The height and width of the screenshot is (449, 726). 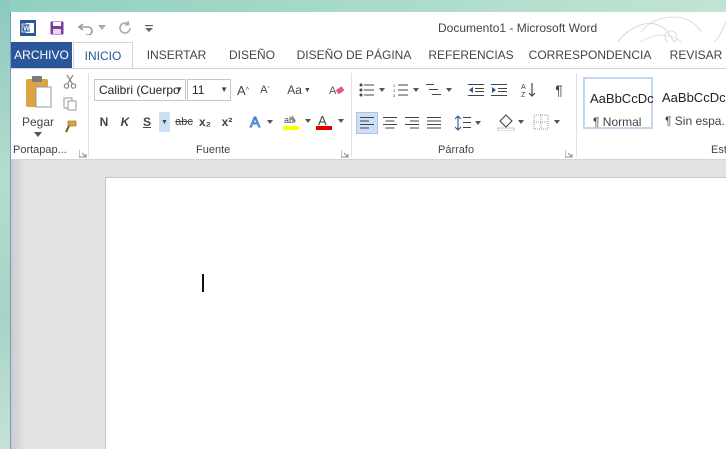 I want to click on align-right-button, so click(x=412, y=123).